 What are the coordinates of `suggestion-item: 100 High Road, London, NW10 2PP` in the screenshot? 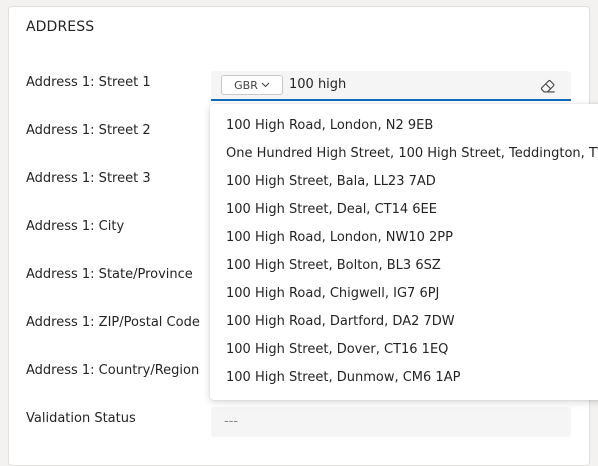 It's located at (339, 237).